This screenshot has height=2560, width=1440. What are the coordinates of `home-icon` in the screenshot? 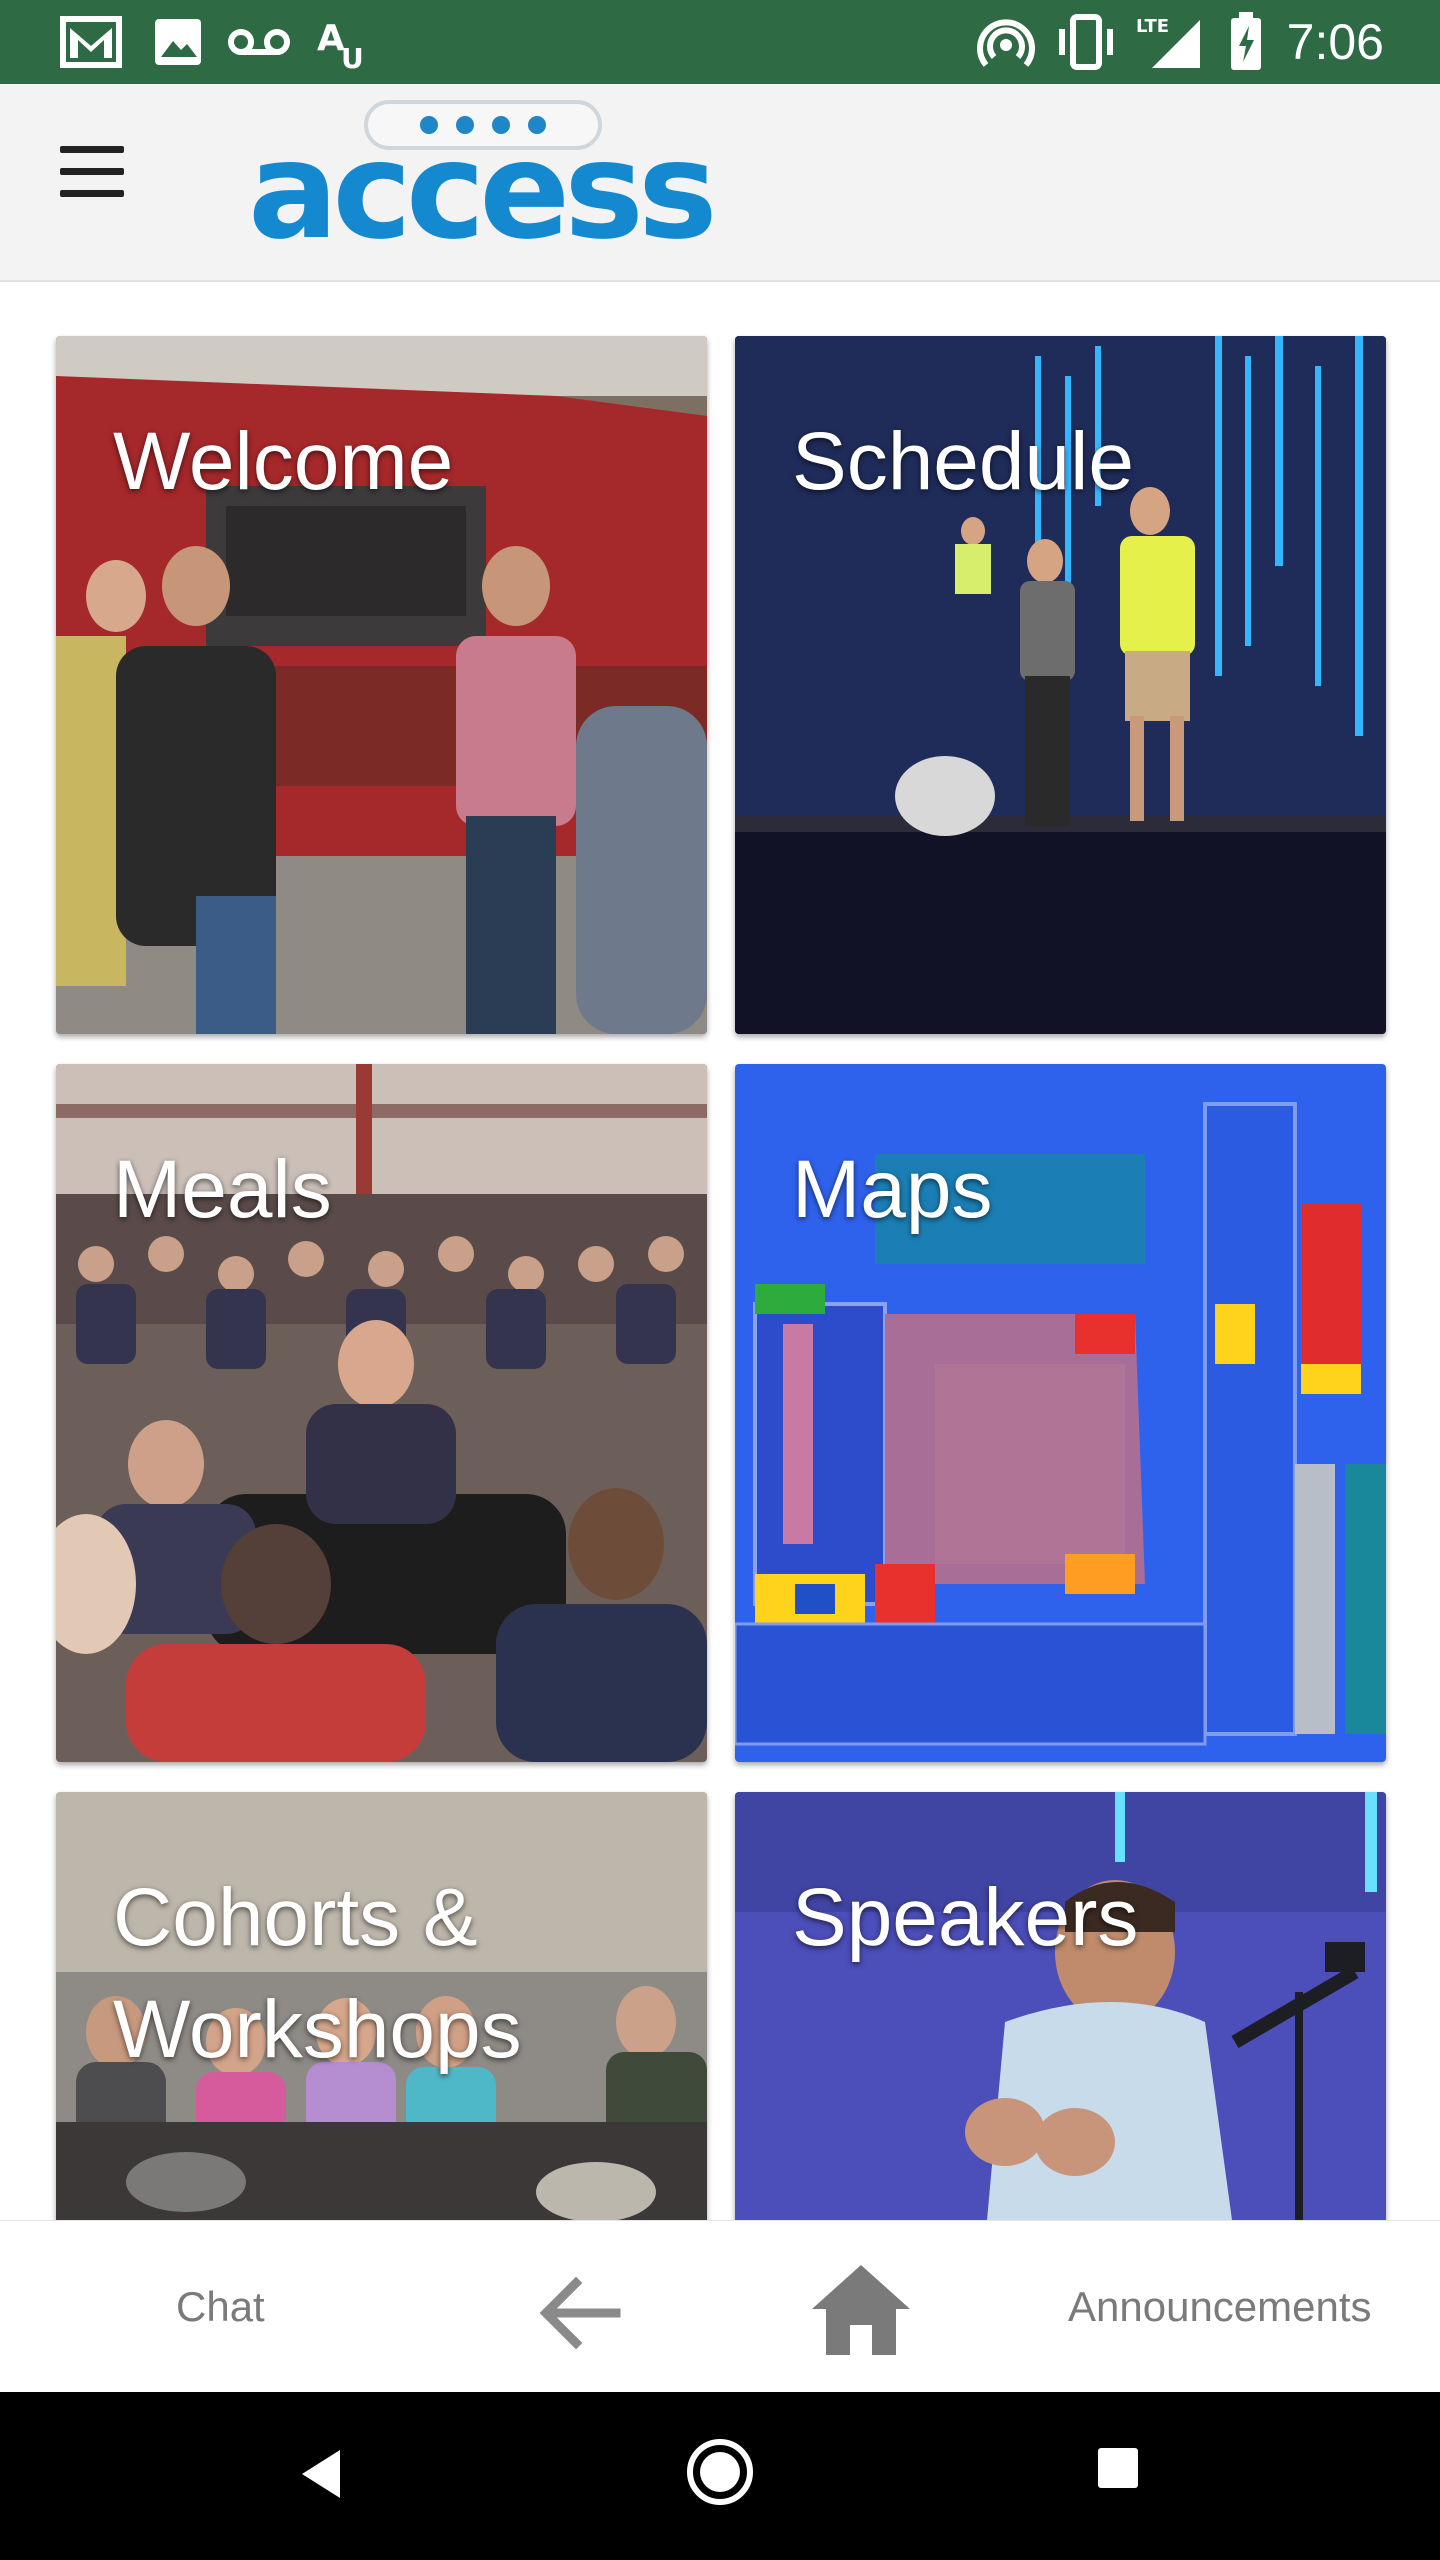 It's located at (861, 2309).